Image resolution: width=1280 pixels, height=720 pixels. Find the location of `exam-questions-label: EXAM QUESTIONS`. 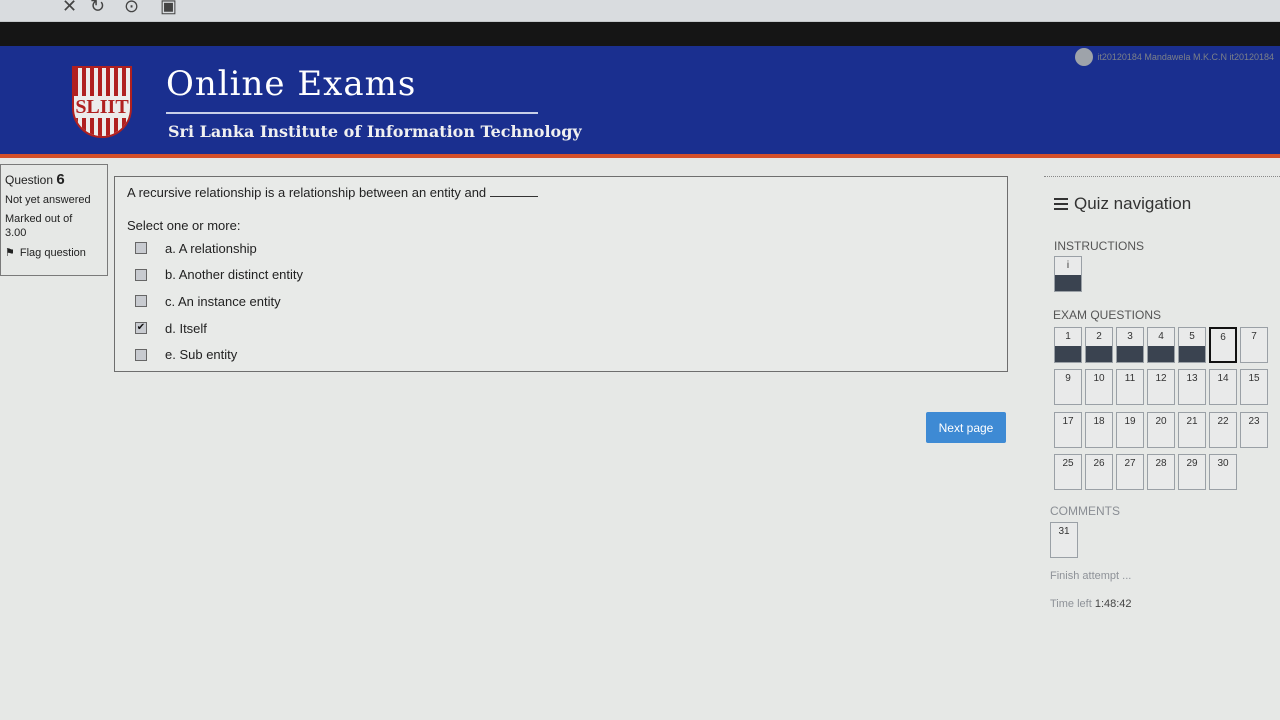

exam-questions-label: EXAM QUESTIONS is located at coordinates (1107, 315).